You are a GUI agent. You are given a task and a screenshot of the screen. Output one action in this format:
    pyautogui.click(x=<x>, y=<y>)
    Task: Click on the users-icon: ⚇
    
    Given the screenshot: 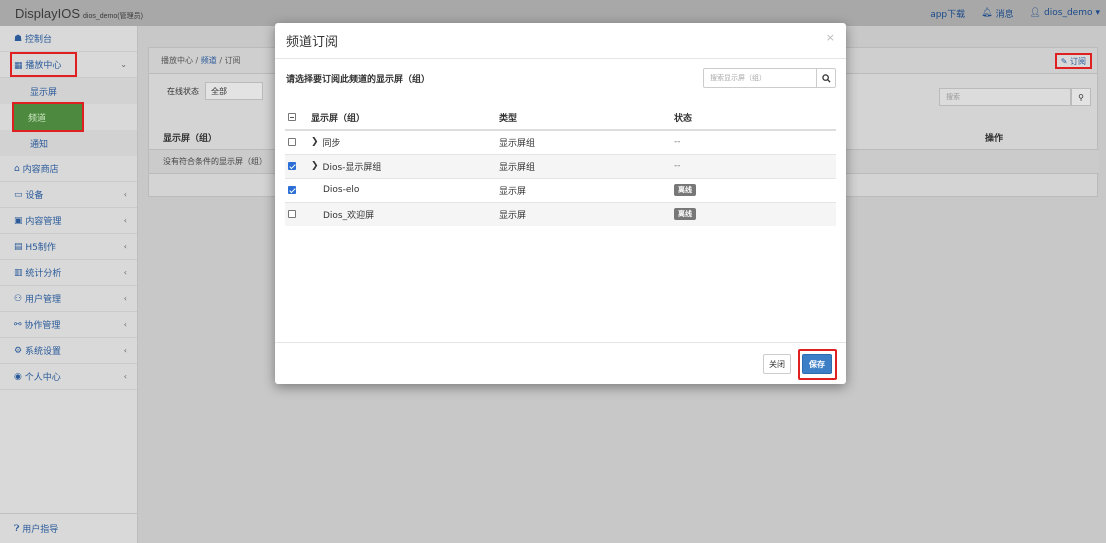 What is the action you would take?
    pyautogui.click(x=19, y=298)
    